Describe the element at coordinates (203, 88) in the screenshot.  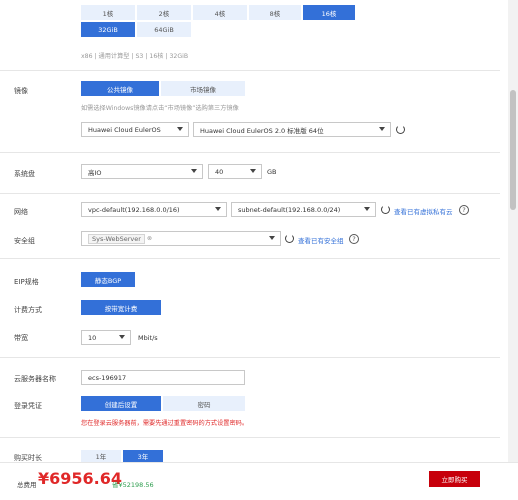
I see `tab-market-image: 市场镜像` at that location.